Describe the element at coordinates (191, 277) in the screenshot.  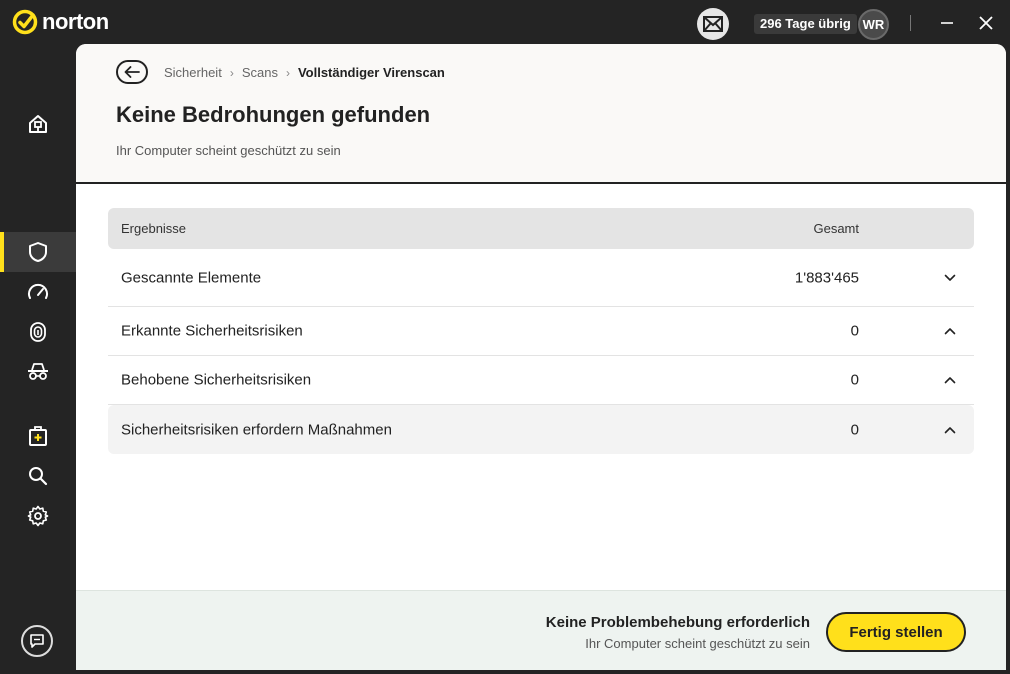
I see `row-label: Gescannte Elemente` at that location.